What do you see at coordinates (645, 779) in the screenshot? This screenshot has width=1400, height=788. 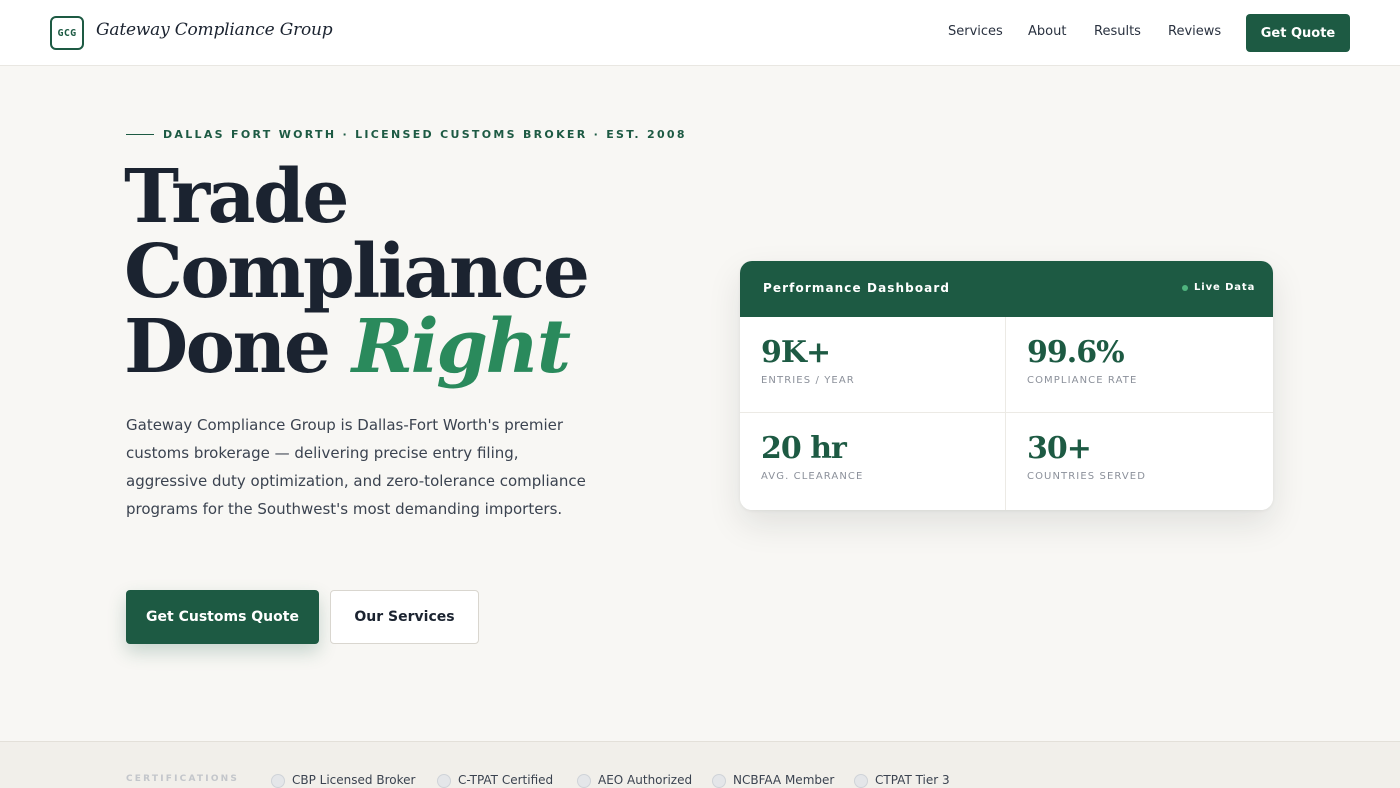 I see `certification-label: AEO Authorized` at bounding box center [645, 779].